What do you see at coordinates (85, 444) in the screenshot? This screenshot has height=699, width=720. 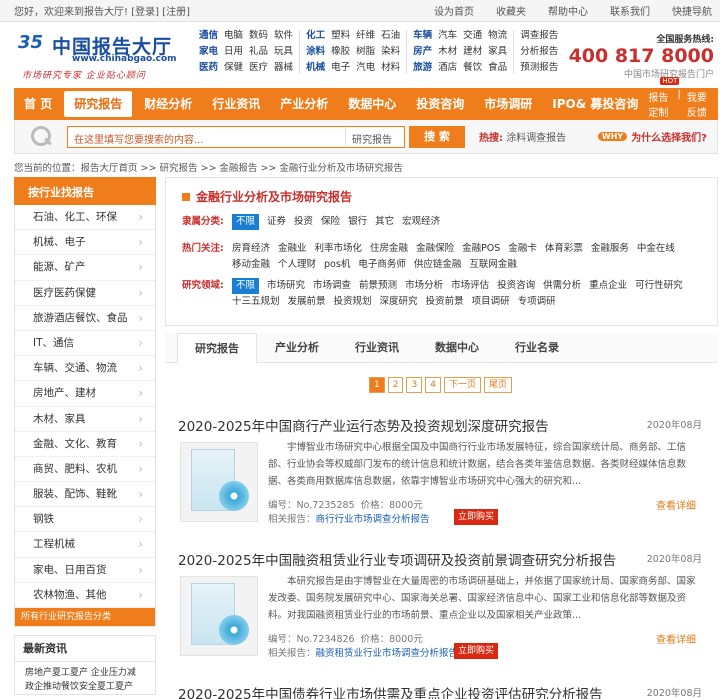 I see `sidebar-item-finance: 金融、文化、教育` at bounding box center [85, 444].